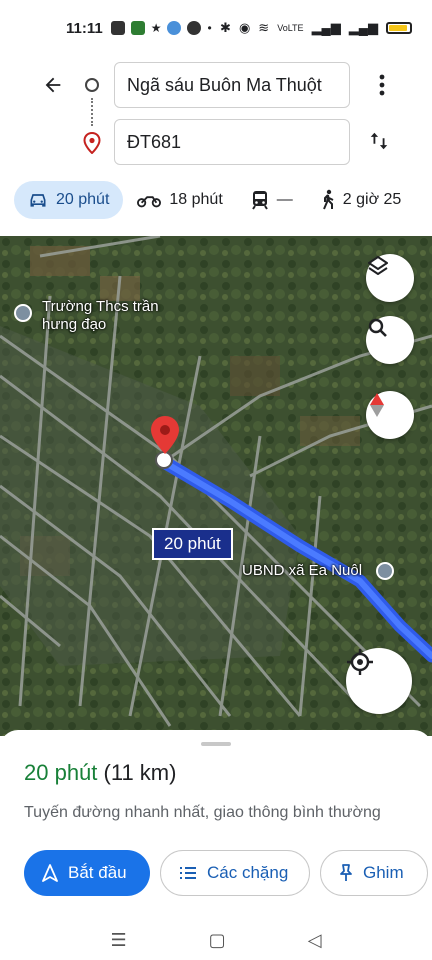 This screenshot has height=960, width=432. I want to click on pin-button: Ghim, so click(374, 873).